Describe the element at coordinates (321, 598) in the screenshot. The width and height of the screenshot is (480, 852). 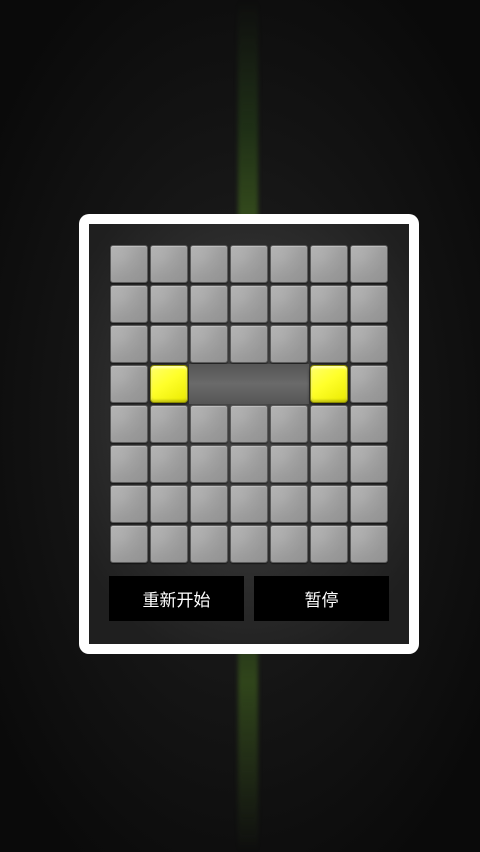
I see `pause-button: 暂停` at that location.